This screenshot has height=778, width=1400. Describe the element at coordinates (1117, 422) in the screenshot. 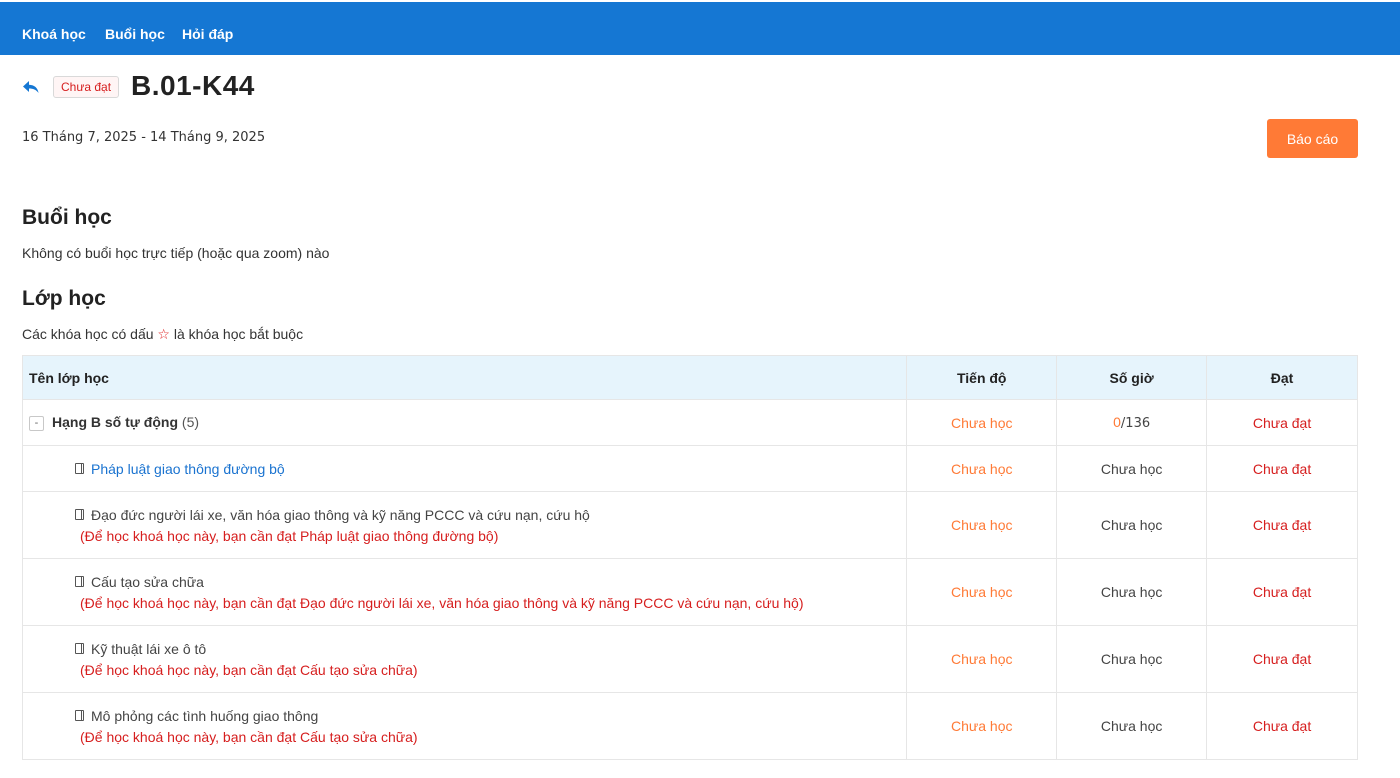

I see `group-hours-done: 0` at that location.